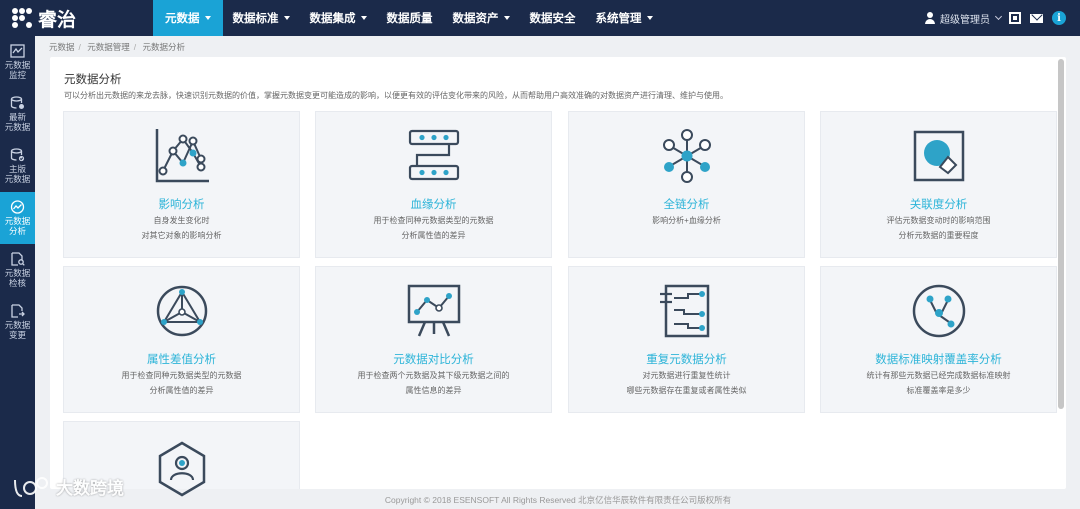 The height and width of the screenshot is (509, 1080). I want to click on card-duplicate-metadata-analysis: 重复元数据分析 对元数据进行重复性统计 哪些元数据存在重复或者属性类似, so click(686, 339).